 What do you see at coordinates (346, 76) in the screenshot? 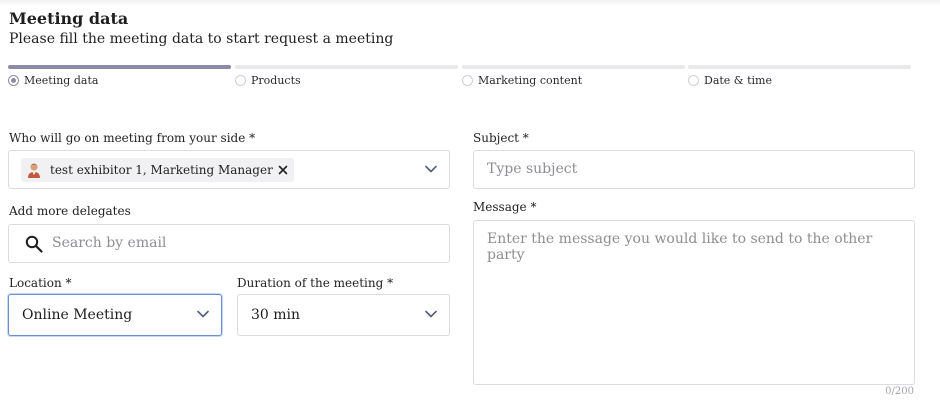
I see `step-products: Products` at bounding box center [346, 76].